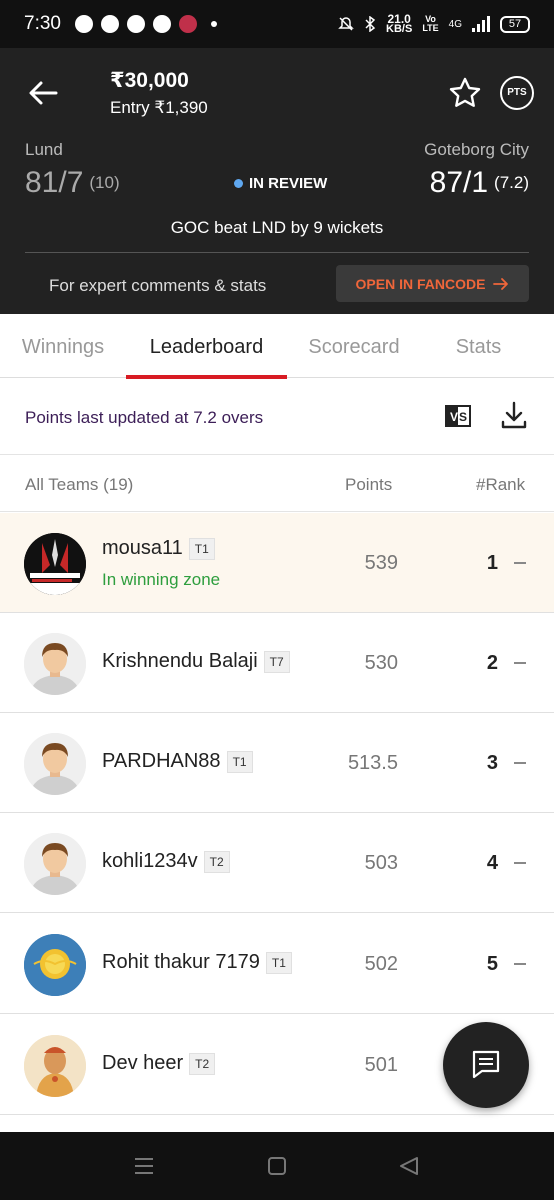 This screenshot has width=554, height=1200. Describe the element at coordinates (54, 182) in the screenshot. I see `team1-runs: 81/7` at that location.